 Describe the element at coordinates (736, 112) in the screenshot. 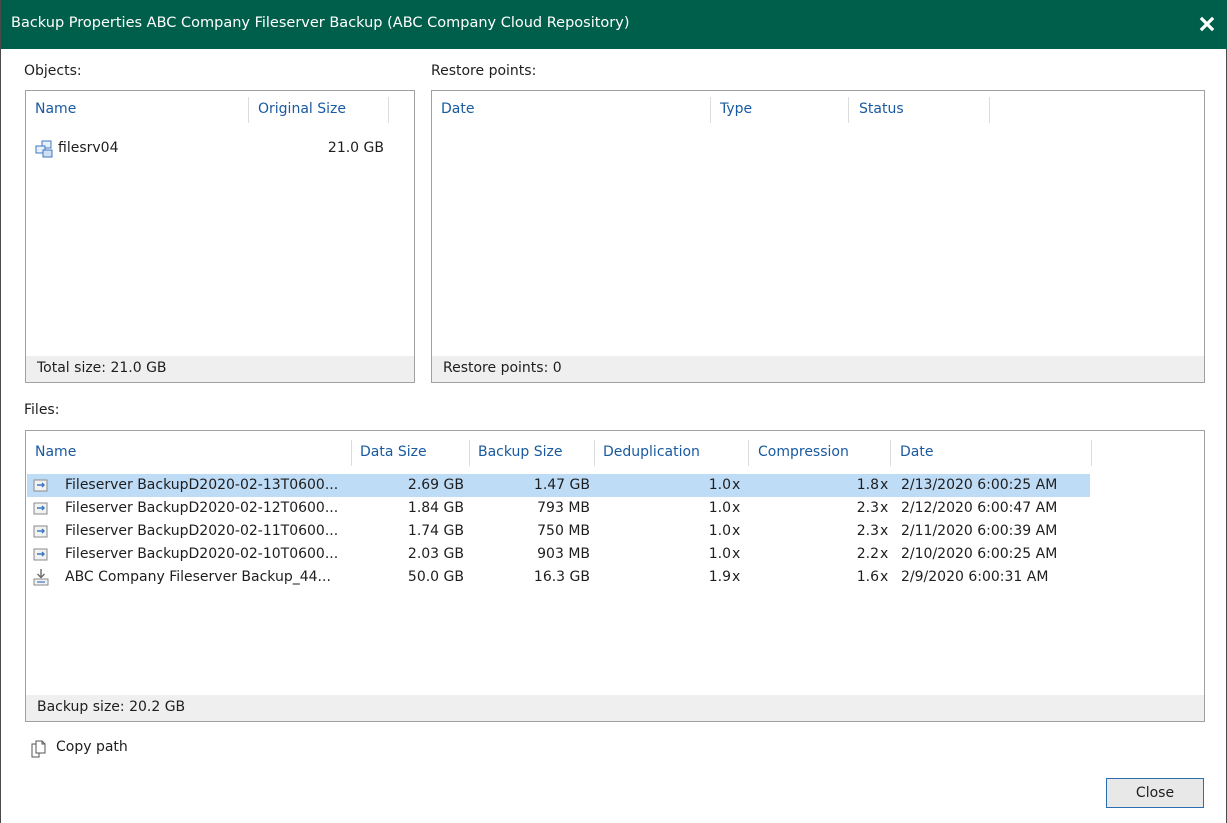

I see `restore-points-column-type: Type` at that location.